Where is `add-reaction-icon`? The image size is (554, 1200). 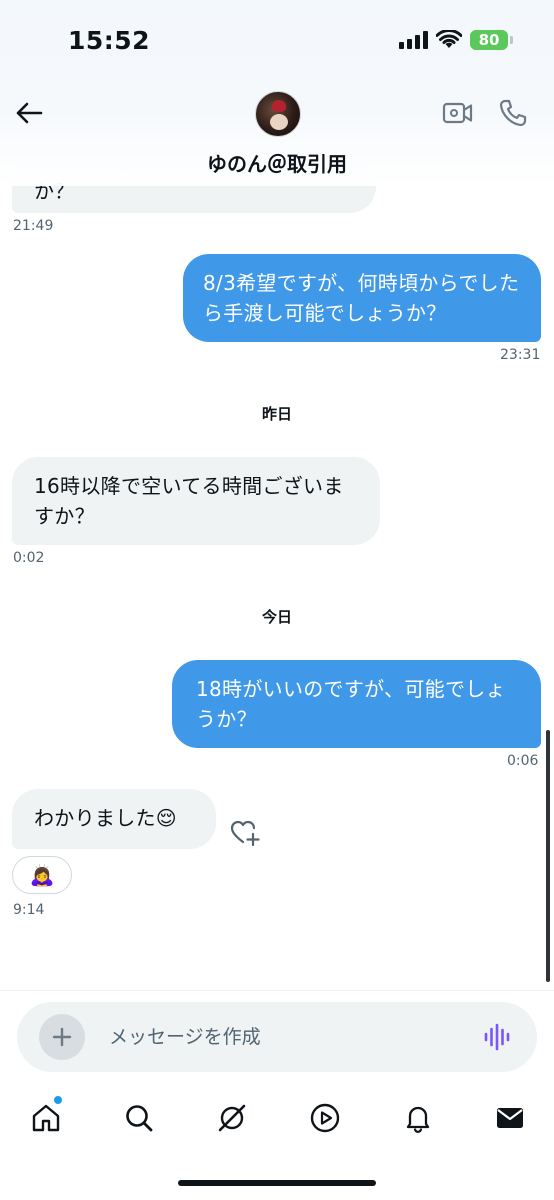 add-reaction-icon is located at coordinates (245, 835).